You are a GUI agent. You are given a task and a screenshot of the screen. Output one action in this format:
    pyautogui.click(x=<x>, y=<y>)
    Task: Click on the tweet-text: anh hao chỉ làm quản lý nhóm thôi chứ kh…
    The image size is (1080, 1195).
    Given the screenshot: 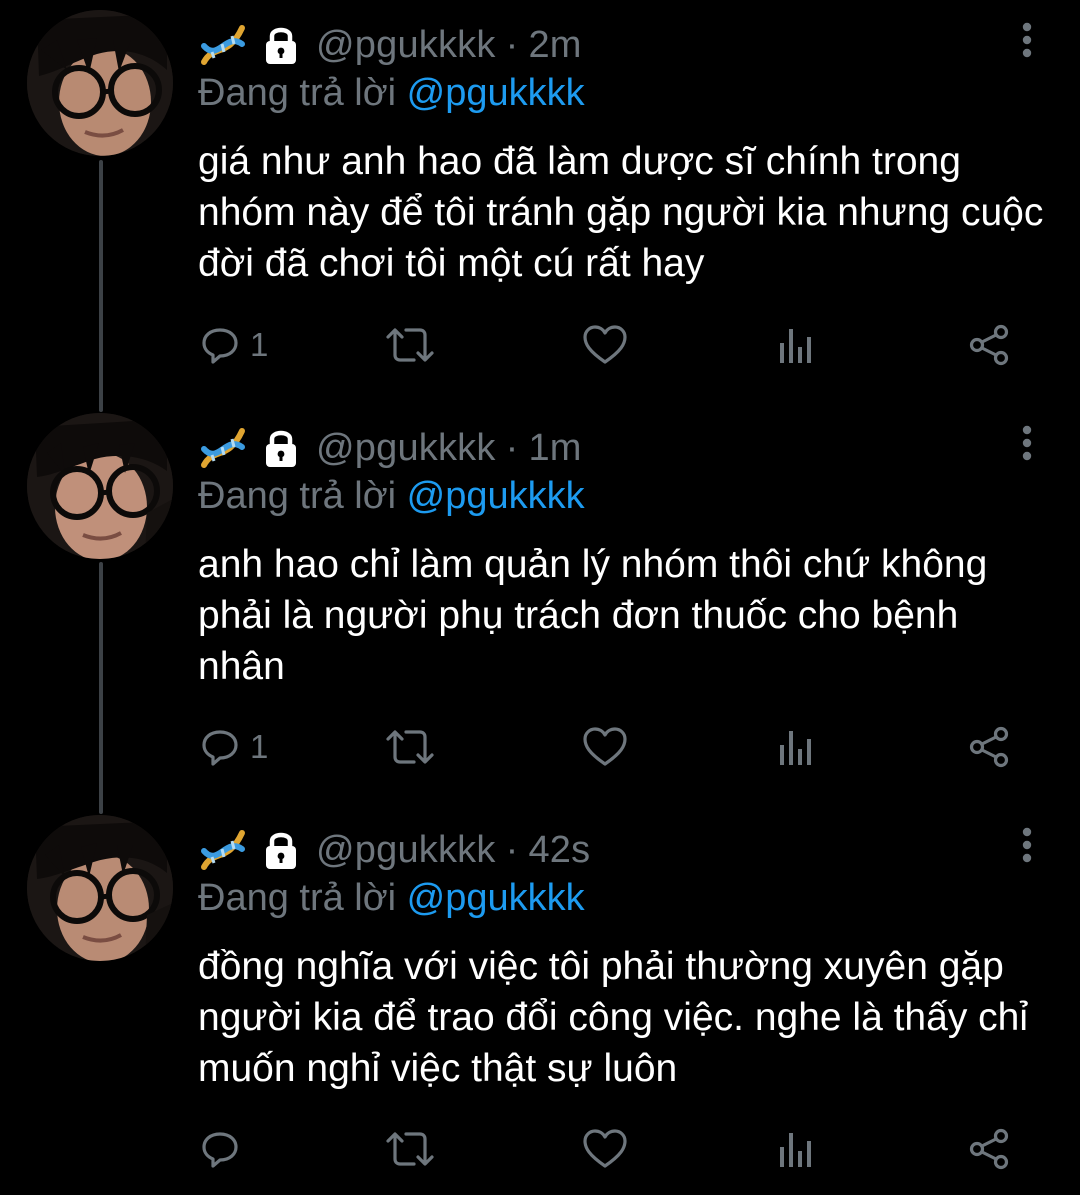 What is the action you would take?
    pyautogui.click(x=593, y=615)
    